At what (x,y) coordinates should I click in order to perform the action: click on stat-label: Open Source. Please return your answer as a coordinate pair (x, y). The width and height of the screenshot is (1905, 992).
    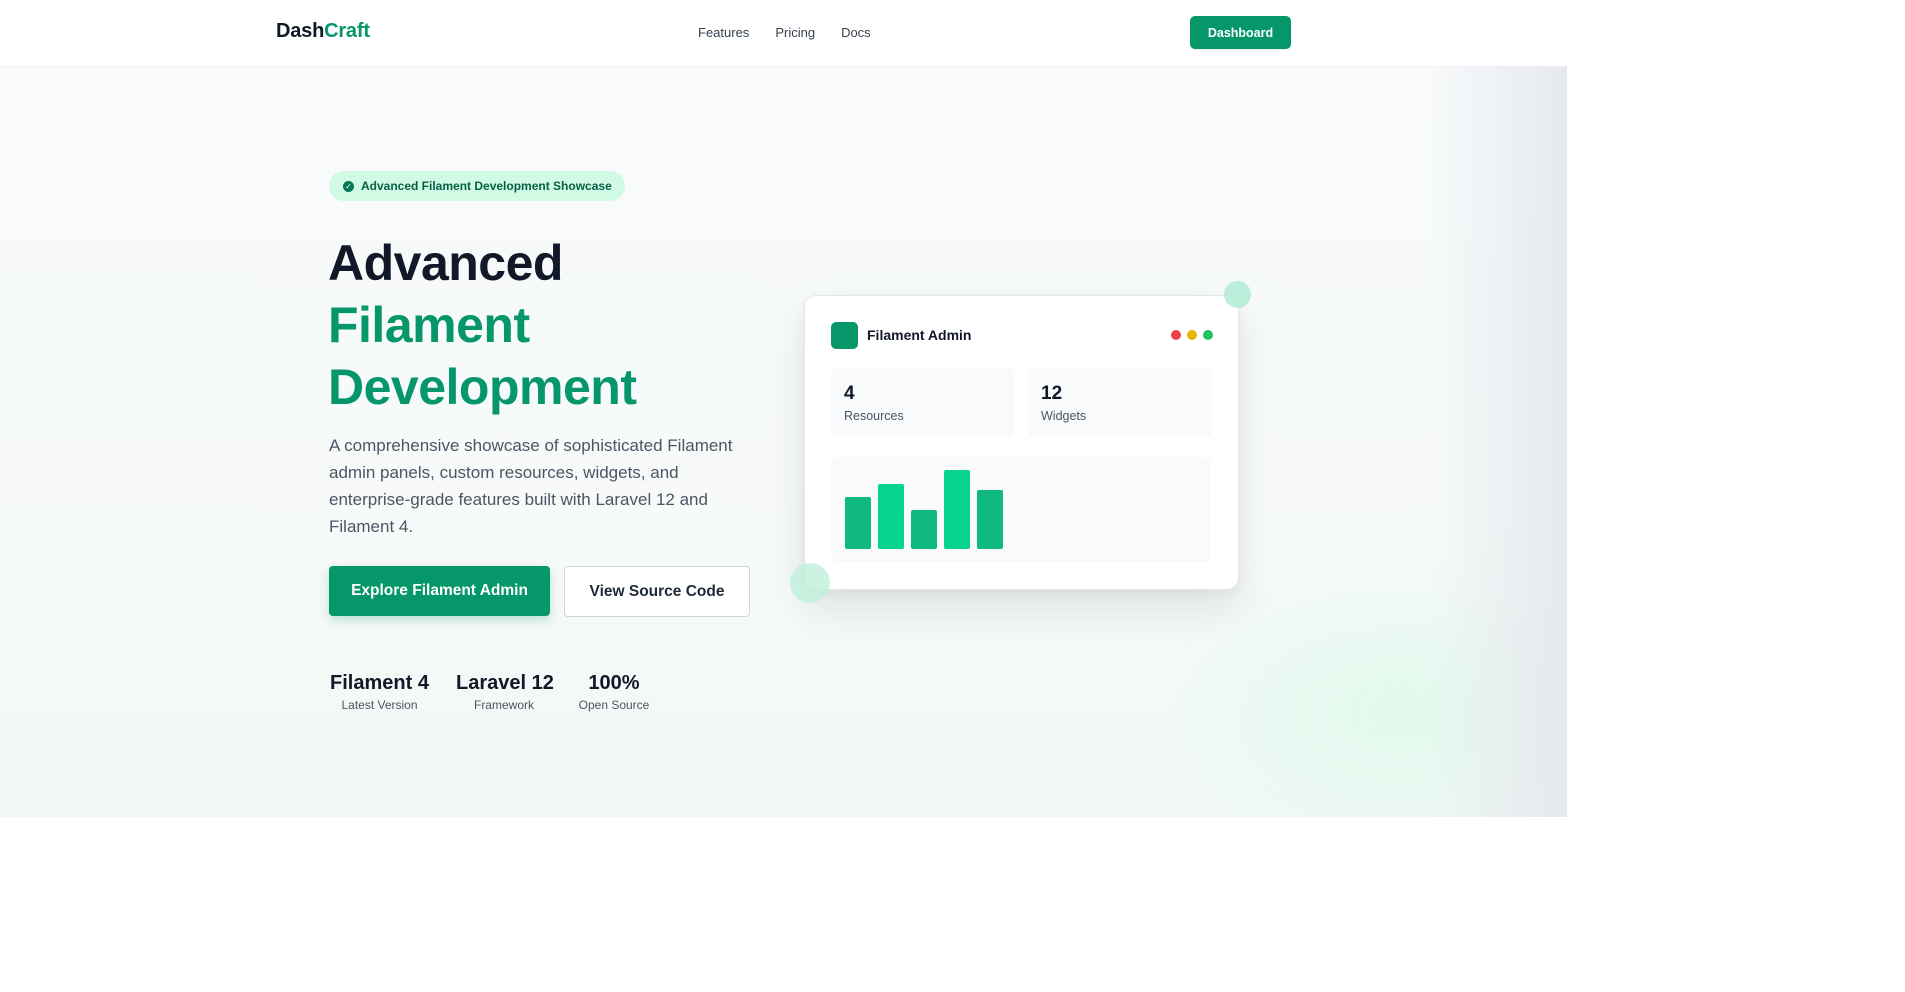
    Looking at the image, I should click on (614, 705).